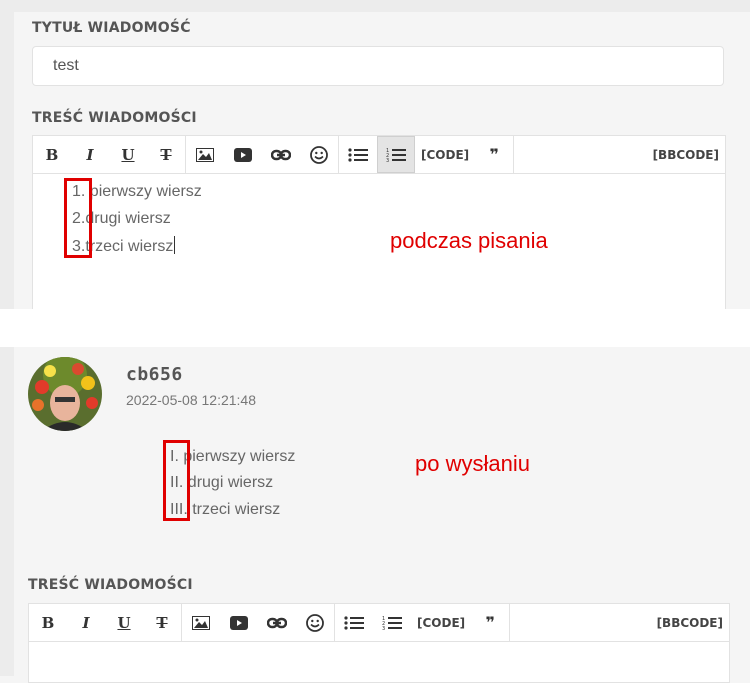 This screenshot has width=750, height=683. What do you see at coordinates (111, 28) in the screenshot?
I see `title-label: TYTUŁ WIADOMOŚĆ` at bounding box center [111, 28].